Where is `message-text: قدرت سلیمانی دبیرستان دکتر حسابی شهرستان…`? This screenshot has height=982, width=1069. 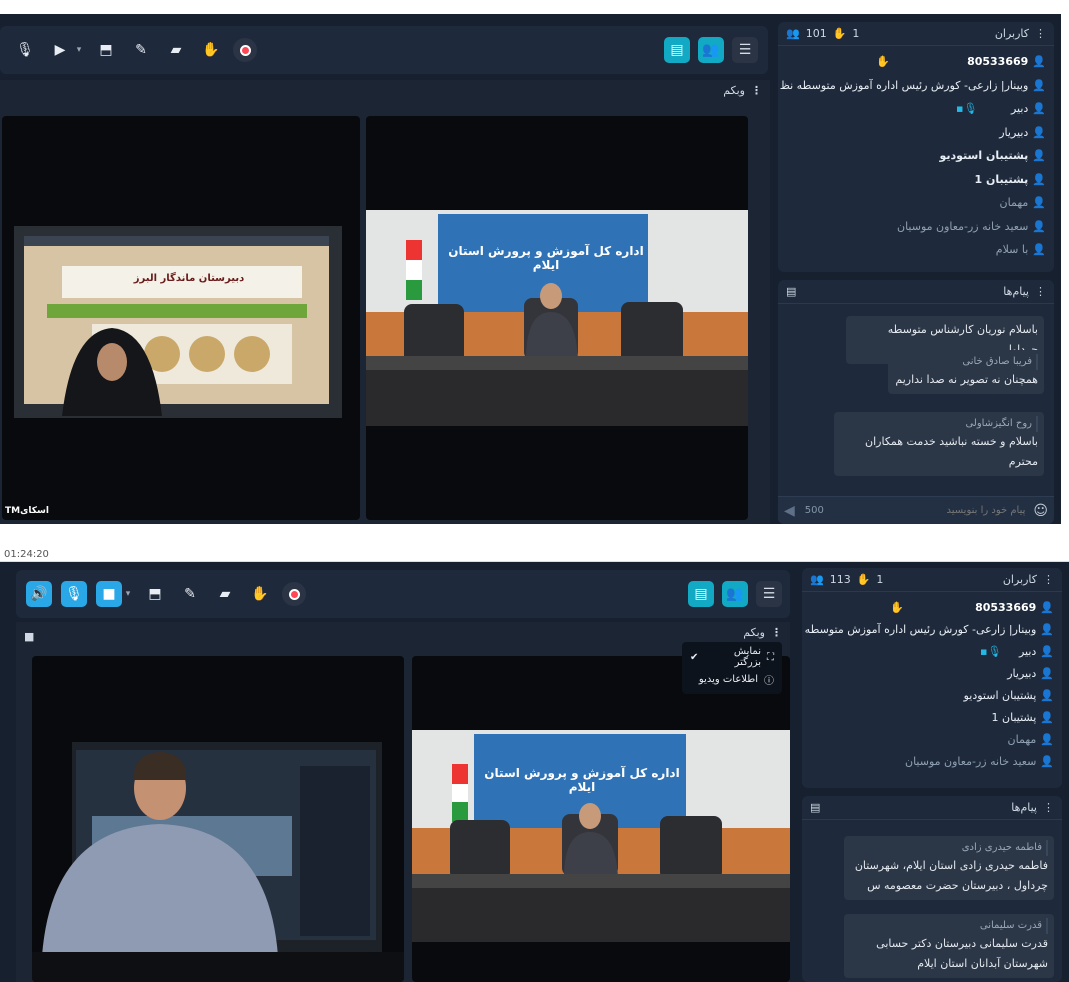
message-text: قدرت سلیمانی دبیرستان دکتر حسابی شهرستان… is located at coordinates (962, 953).